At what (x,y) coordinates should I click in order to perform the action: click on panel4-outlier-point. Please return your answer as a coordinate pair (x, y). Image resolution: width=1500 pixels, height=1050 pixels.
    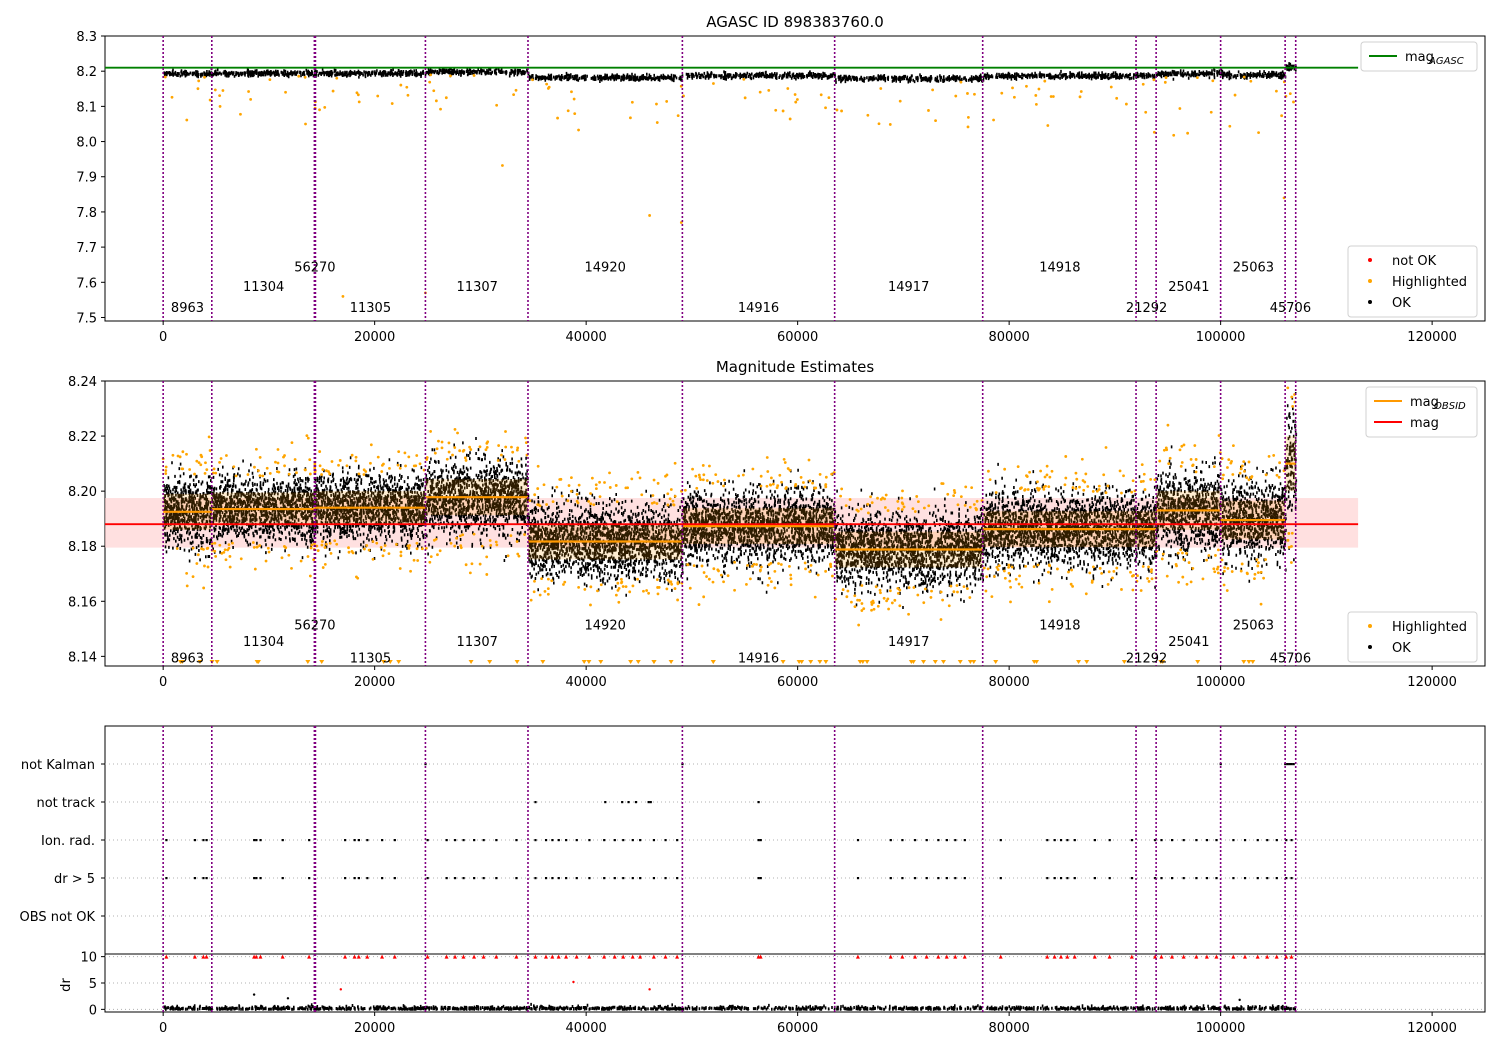
    Looking at the image, I should click on (649, 989).